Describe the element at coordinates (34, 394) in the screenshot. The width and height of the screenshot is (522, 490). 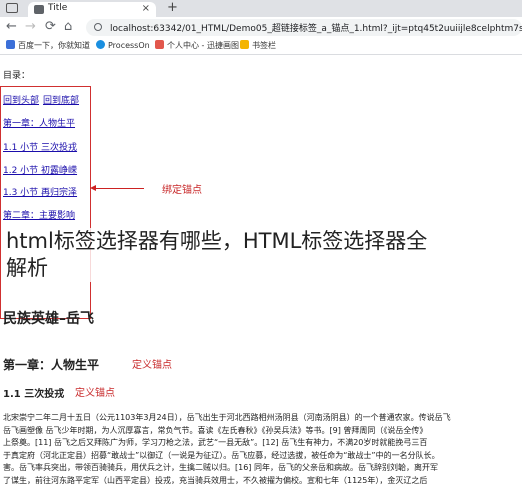
I see `section-heading: 1.1 三次投戎` at that location.